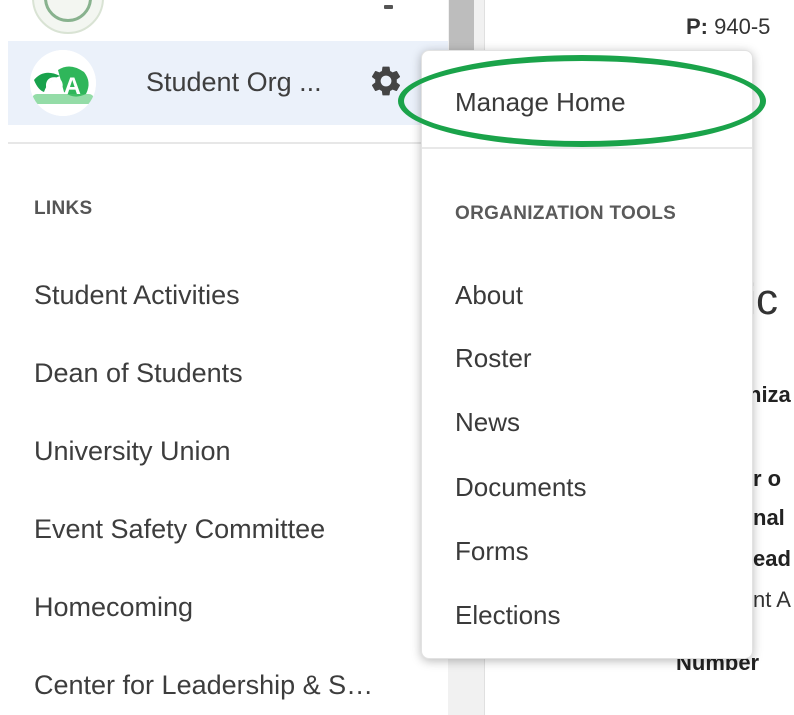 The height and width of the screenshot is (715, 794). Describe the element at coordinates (68, 17) in the screenshot. I see `university-seal-icon` at that location.